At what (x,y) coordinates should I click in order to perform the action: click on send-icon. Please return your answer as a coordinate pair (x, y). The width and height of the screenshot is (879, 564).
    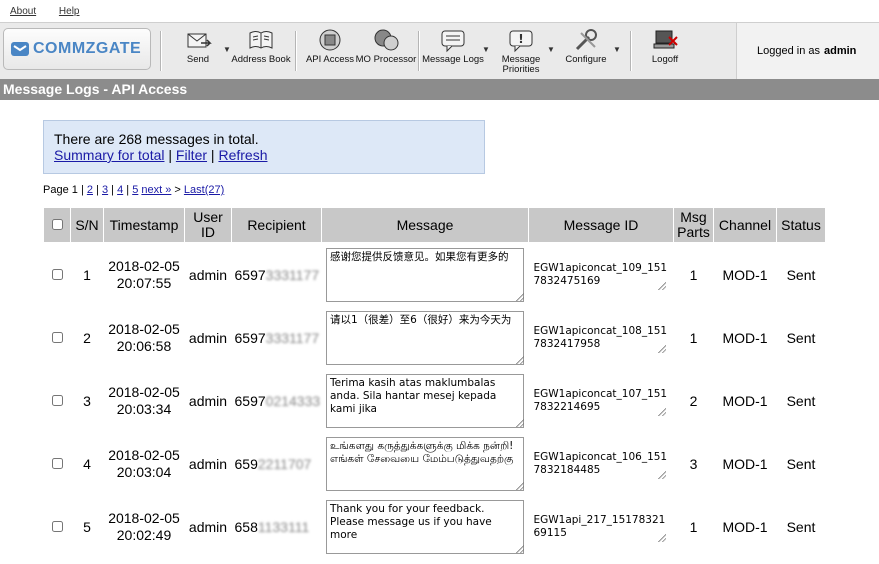
    Looking at the image, I should click on (199, 40).